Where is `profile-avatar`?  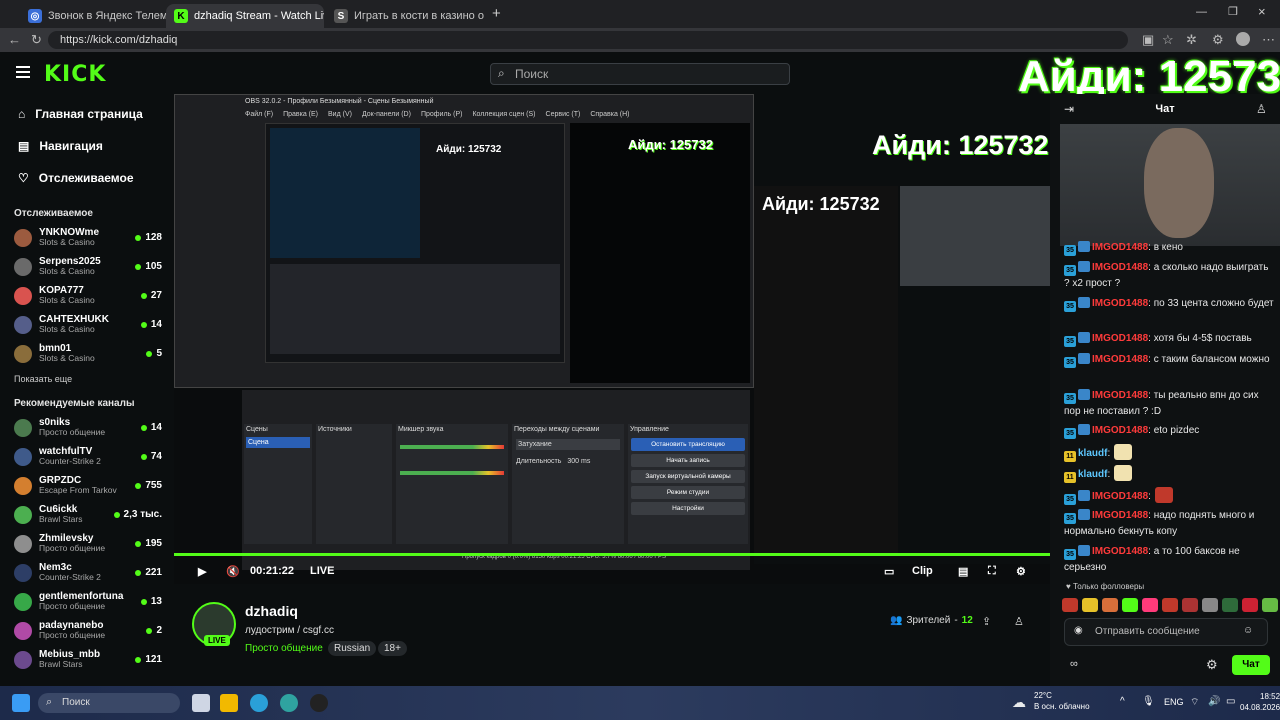 profile-avatar is located at coordinates (1243, 39).